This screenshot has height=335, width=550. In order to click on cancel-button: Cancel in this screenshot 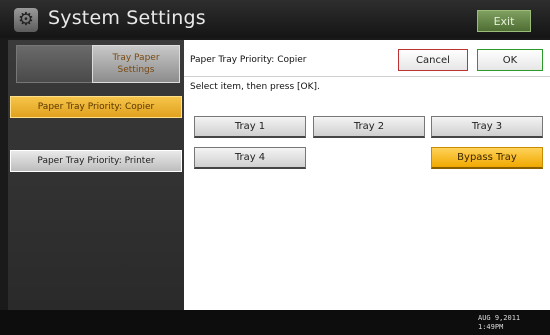, I will do `click(433, 60)`.